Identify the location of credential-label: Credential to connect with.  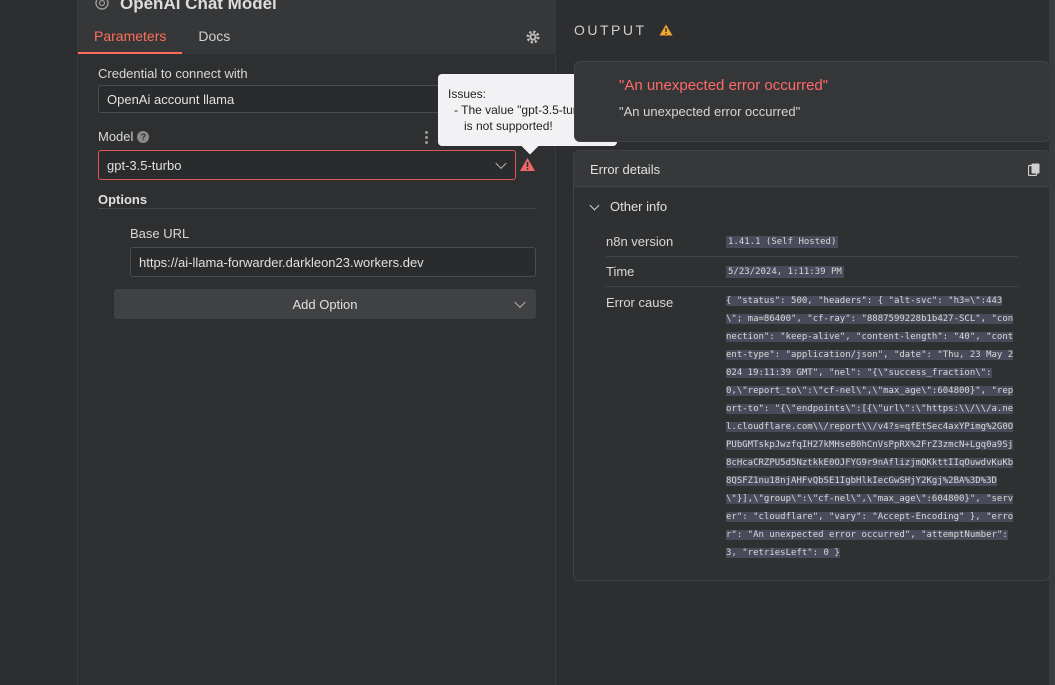
(173, 73).